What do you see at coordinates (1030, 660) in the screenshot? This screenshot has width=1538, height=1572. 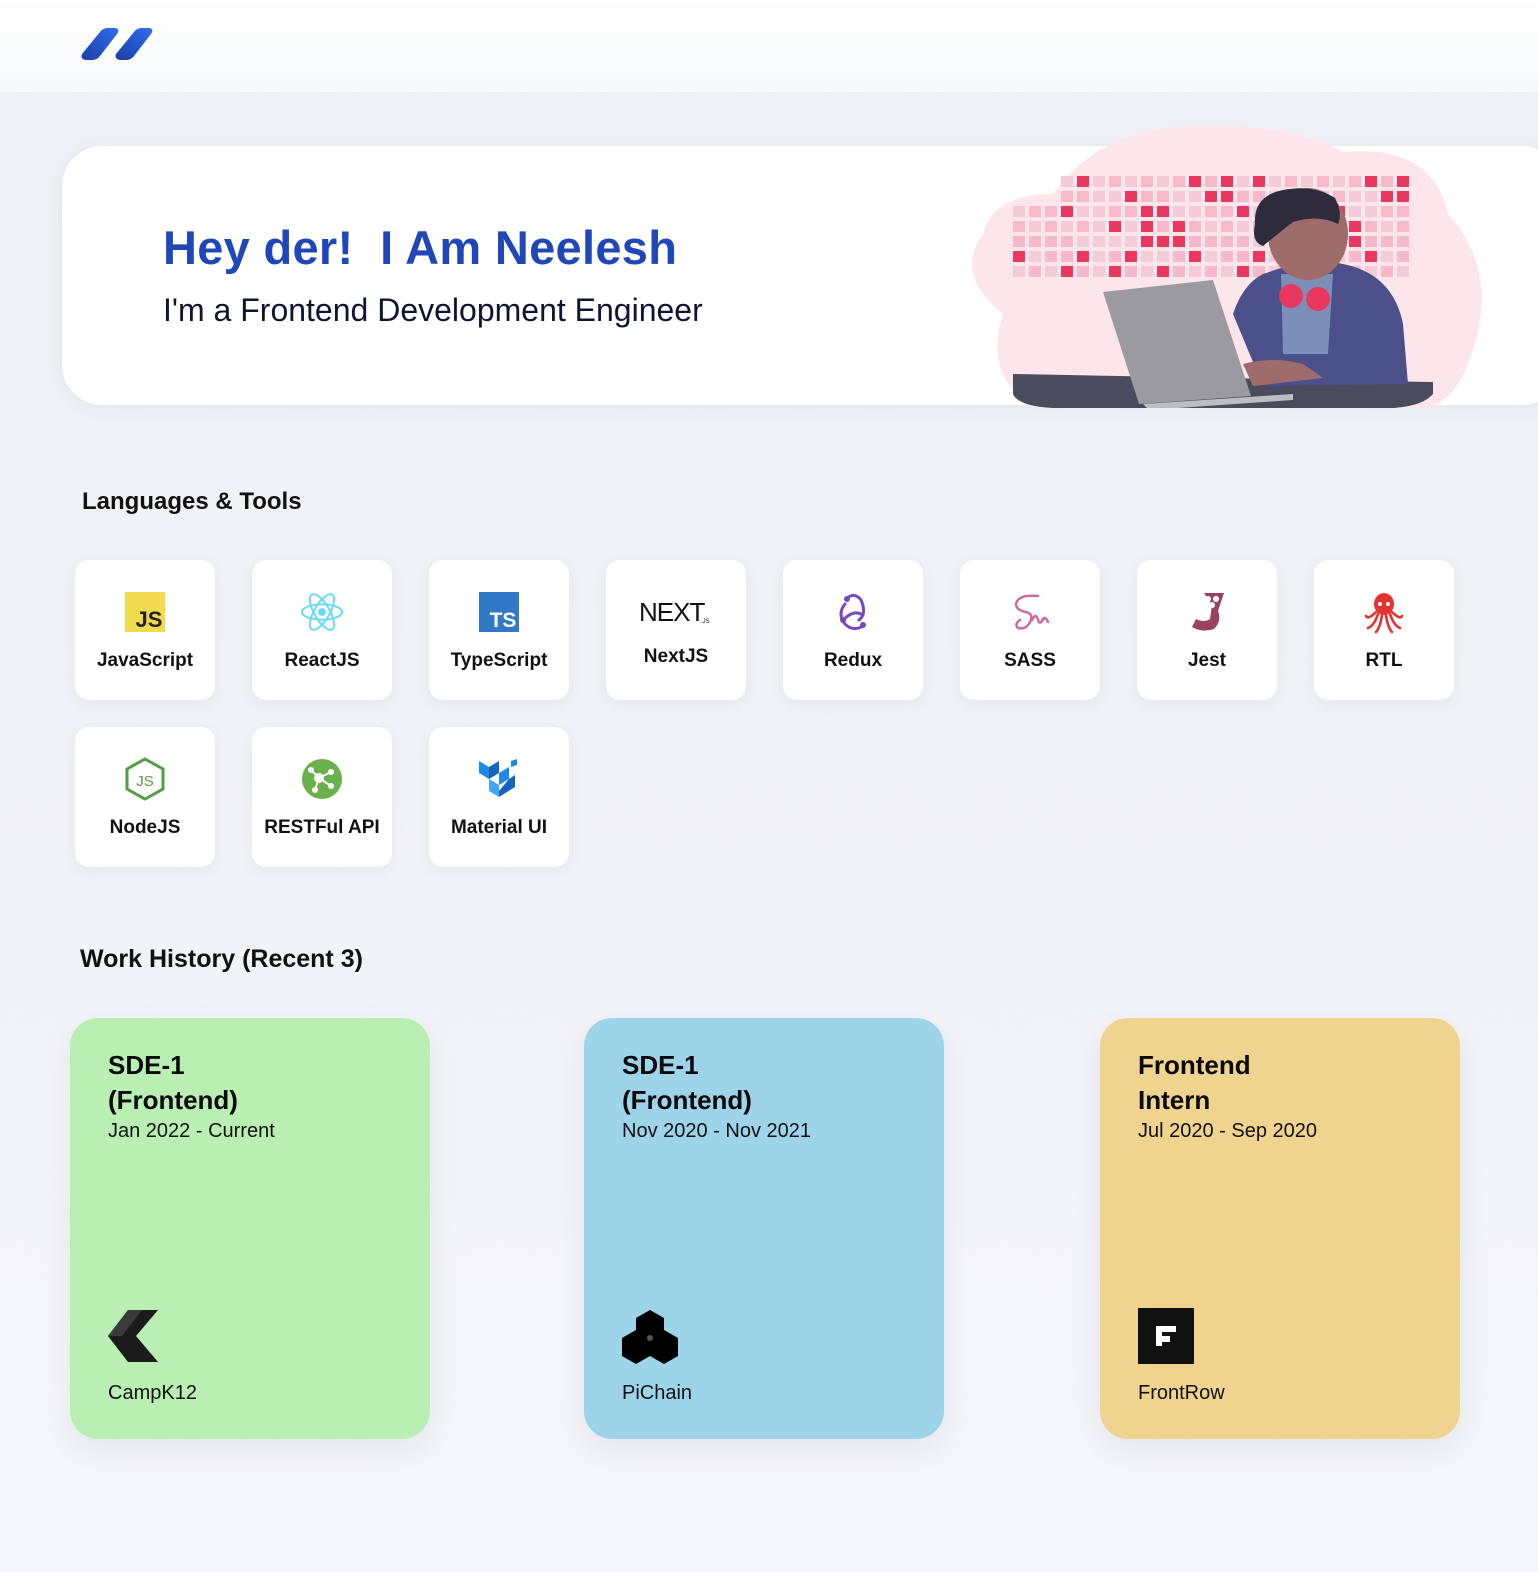 I see `skill-label: SASS` at bounding box center [1030, 660].